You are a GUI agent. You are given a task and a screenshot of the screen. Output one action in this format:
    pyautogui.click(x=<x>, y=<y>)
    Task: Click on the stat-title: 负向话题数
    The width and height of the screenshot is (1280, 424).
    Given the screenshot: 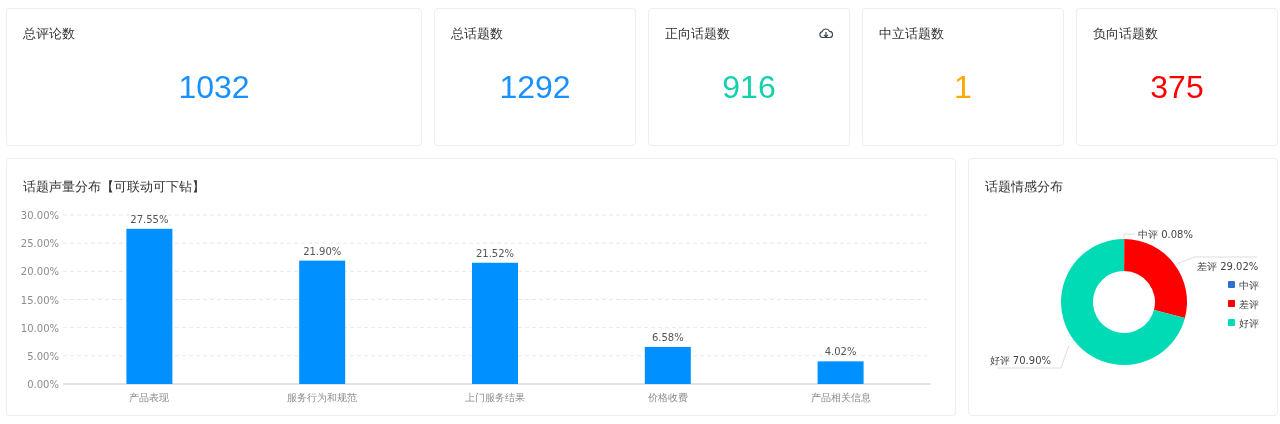 What is the action you would take?
    pyautogui.click(x=1125, y=34)
    